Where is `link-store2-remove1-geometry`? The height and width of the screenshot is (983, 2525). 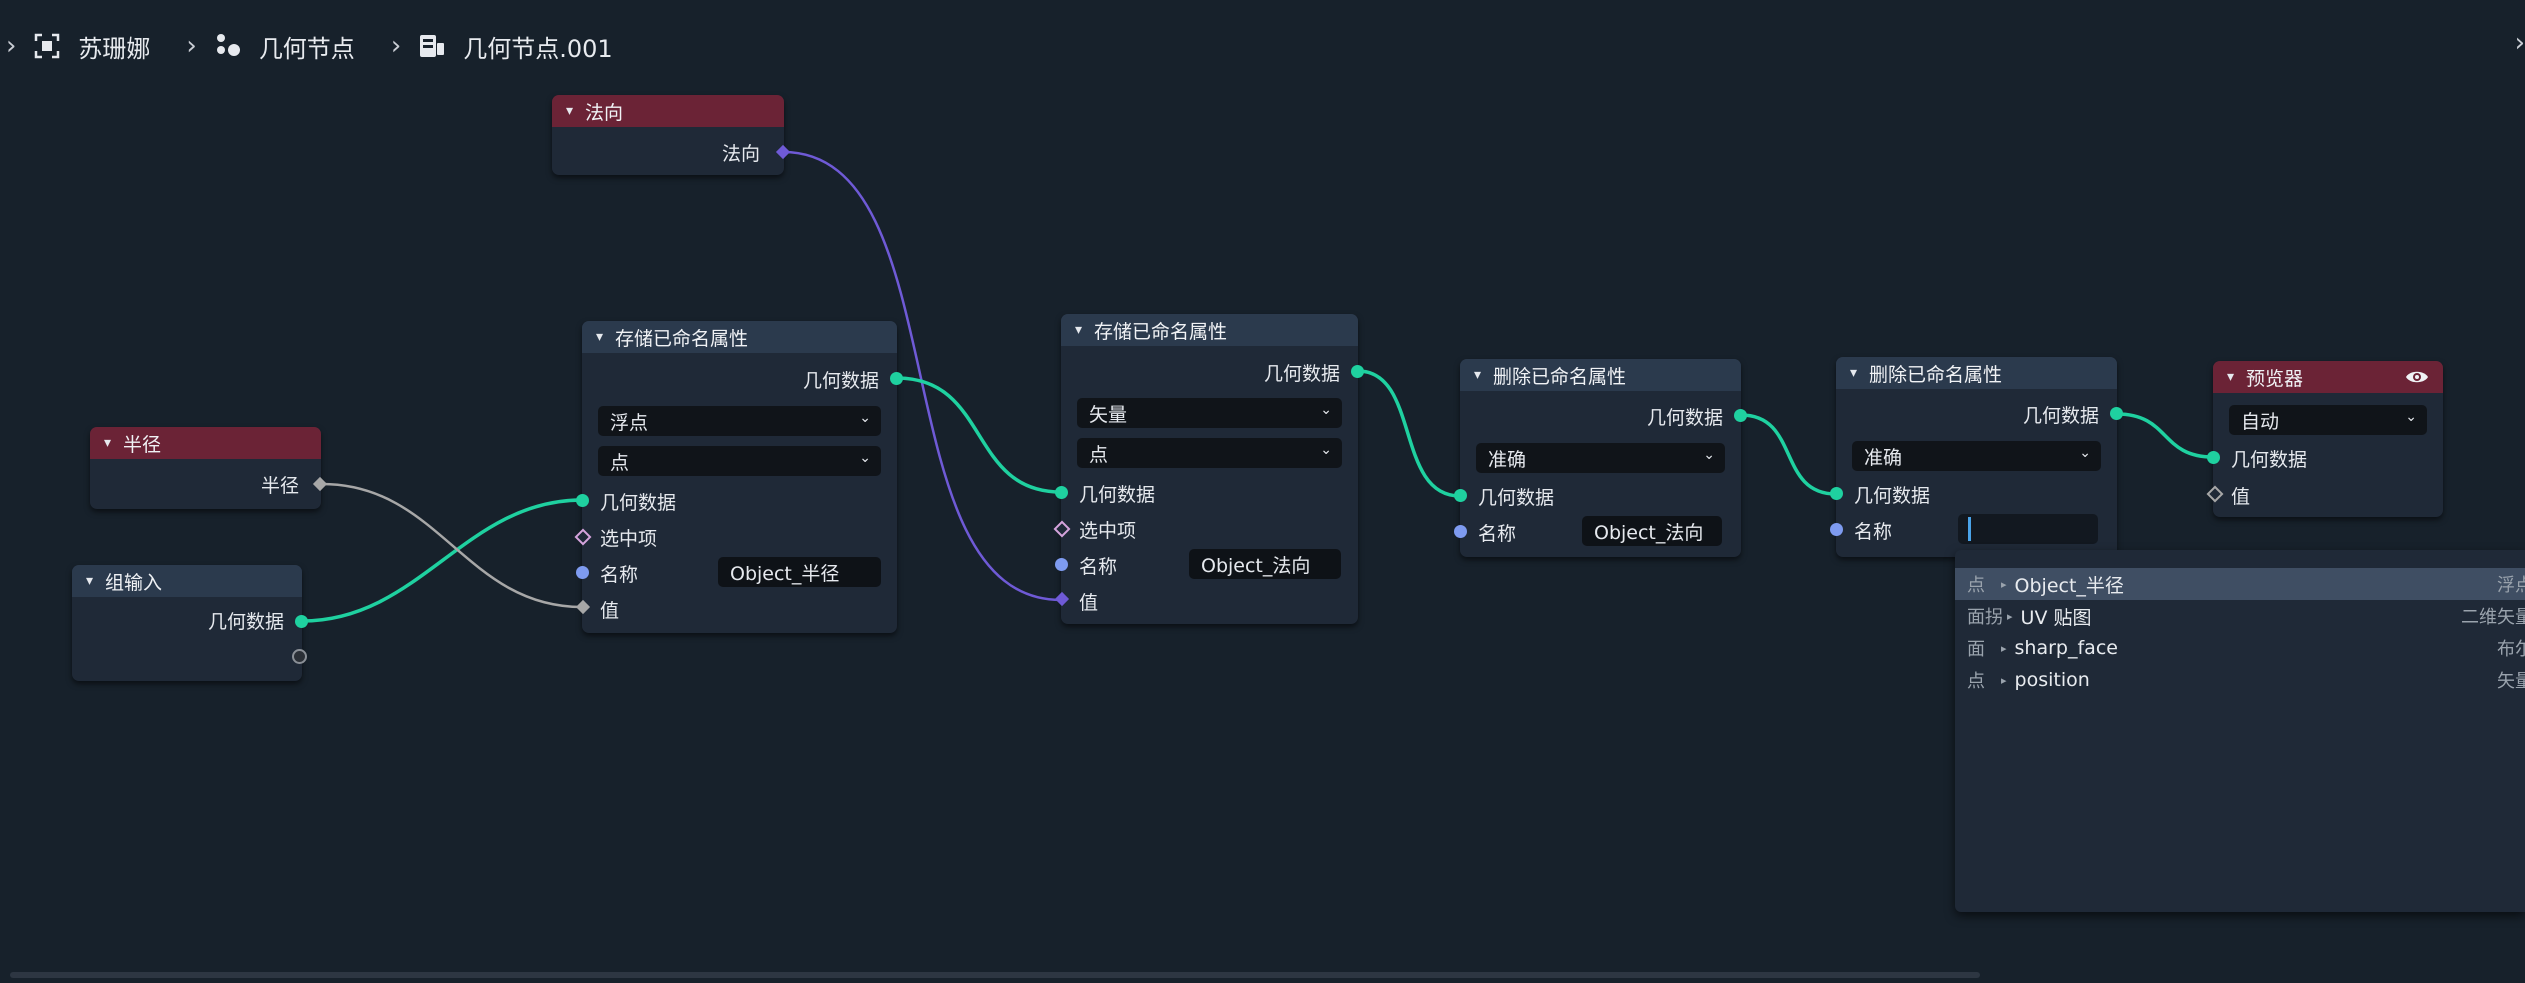
link-store2-remove1-geometry is located at coordinates (1409, 433).